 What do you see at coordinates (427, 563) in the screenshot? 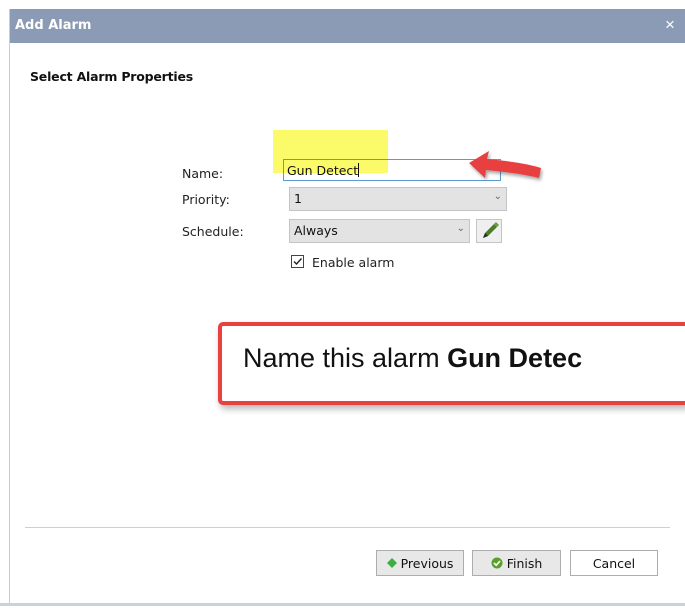
I see `previous-button-label: Previous` at bounding box center [427, 563].